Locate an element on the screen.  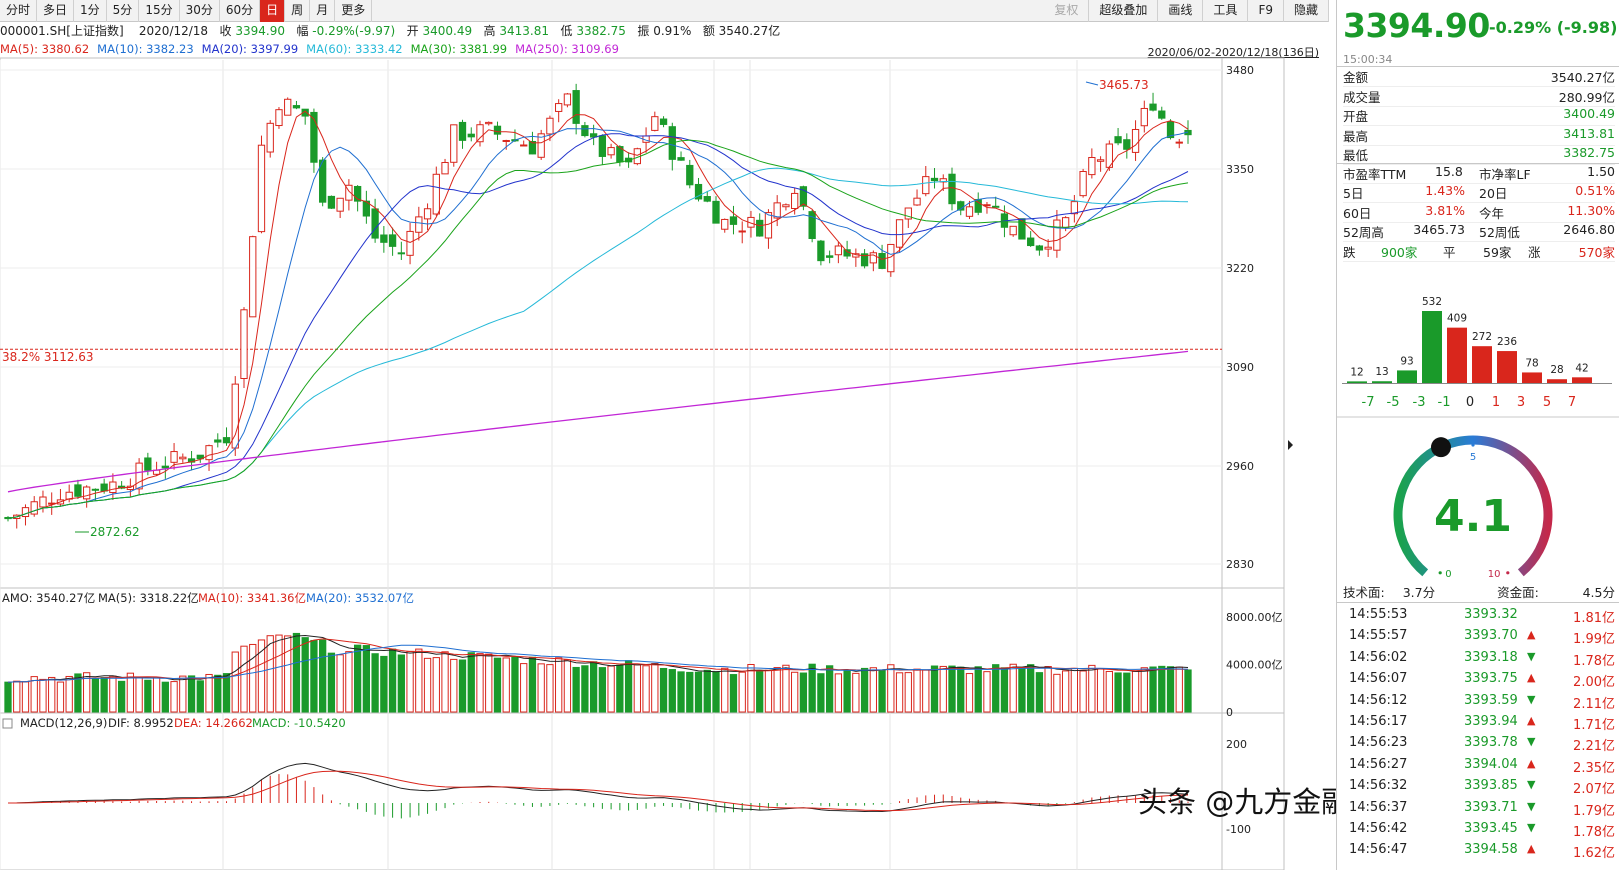
tick-price: 3393.85 is located at coordinates (1491, 786).